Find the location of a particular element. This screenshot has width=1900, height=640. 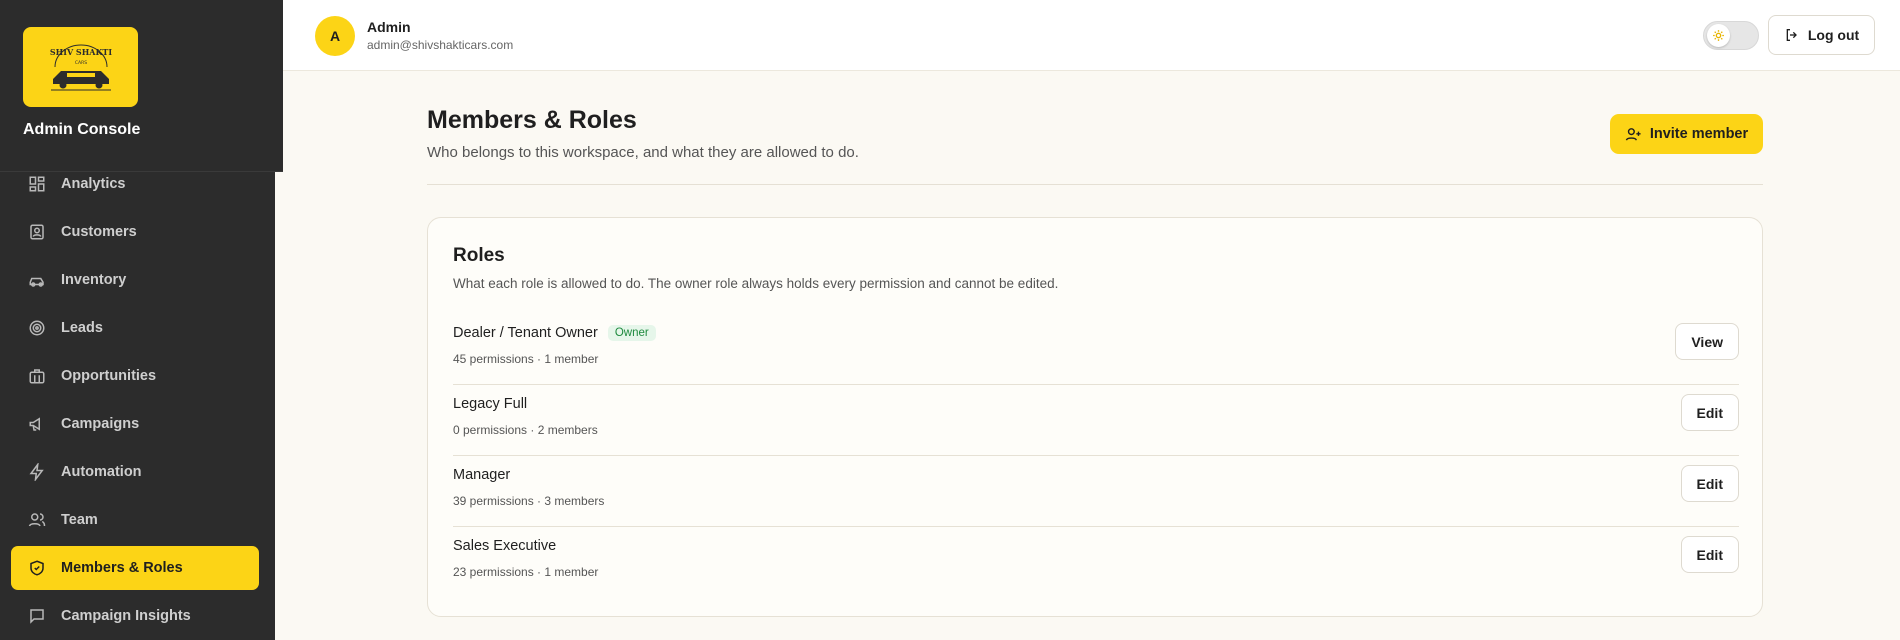

target-icon is located at coordinates (37, 328).